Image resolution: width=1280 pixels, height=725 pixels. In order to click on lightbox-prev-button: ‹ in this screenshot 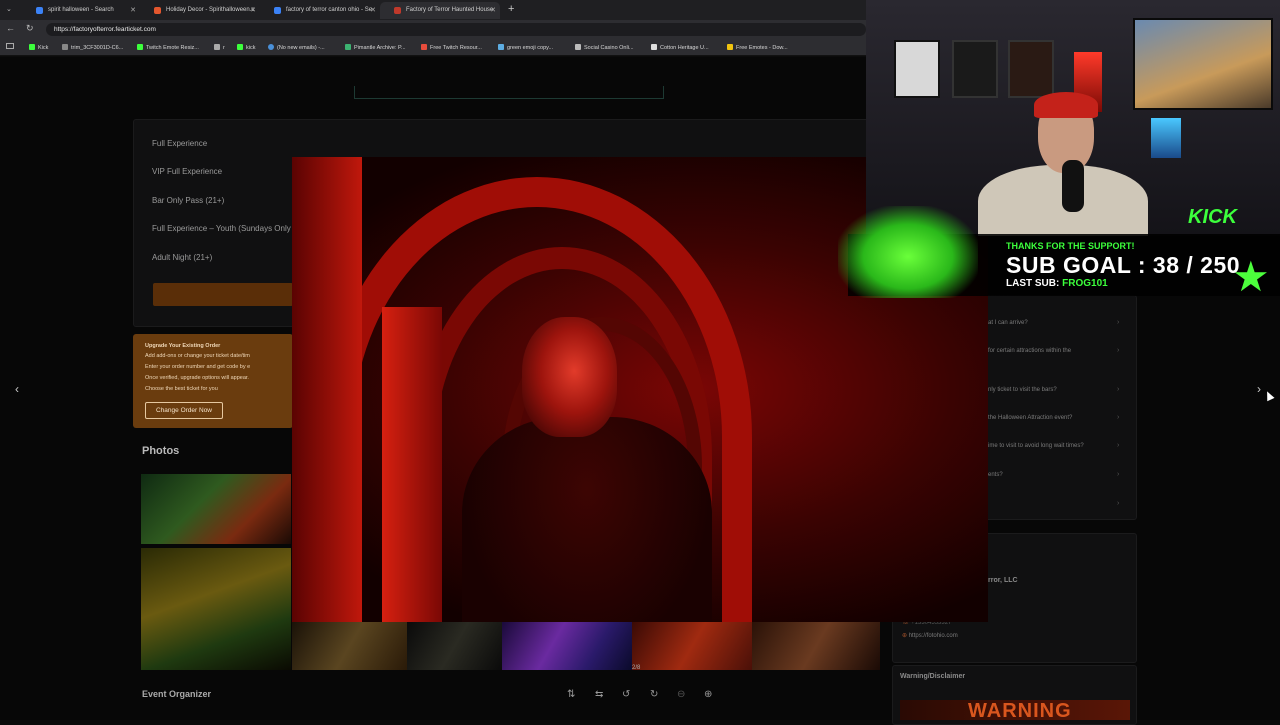, I will do `click(17, 389)`.